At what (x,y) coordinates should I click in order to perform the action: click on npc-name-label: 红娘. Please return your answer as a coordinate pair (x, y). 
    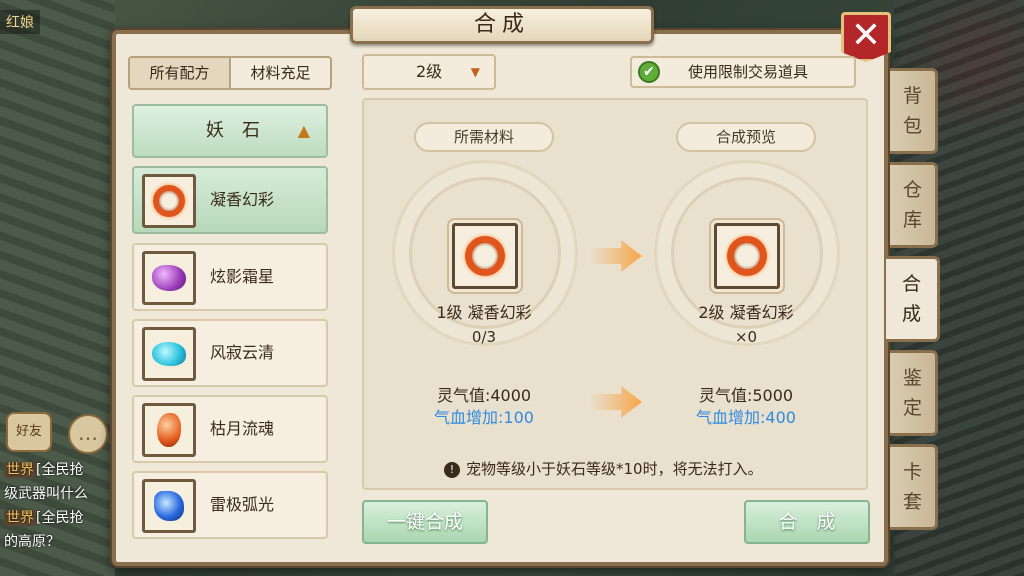
    Looking at the image, I should click on (20, 22).